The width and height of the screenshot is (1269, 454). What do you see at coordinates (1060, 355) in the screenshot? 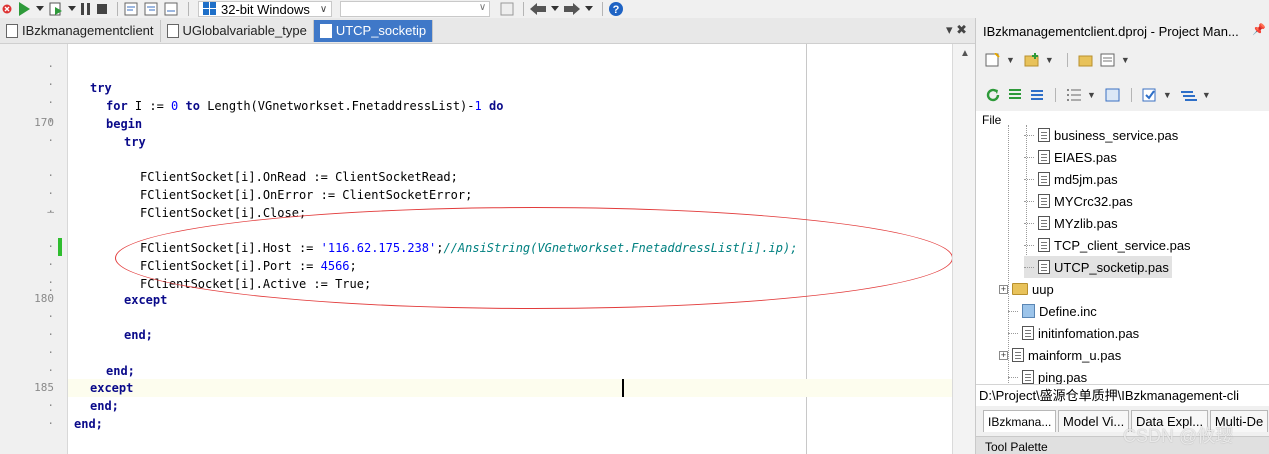
I see `tree-item-mainform-u: + mainform_u.pas` at bounding box center [1060, 355].